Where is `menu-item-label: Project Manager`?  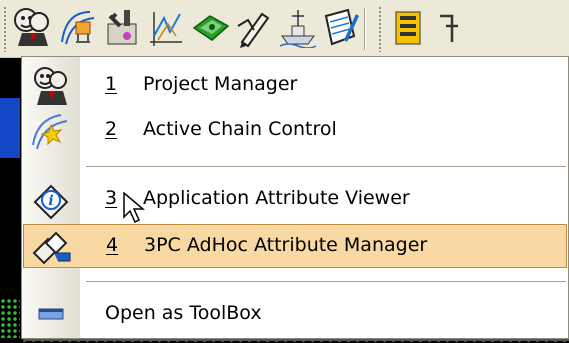
menu-item-label: Project Manager is located at coordinates (220, 84).